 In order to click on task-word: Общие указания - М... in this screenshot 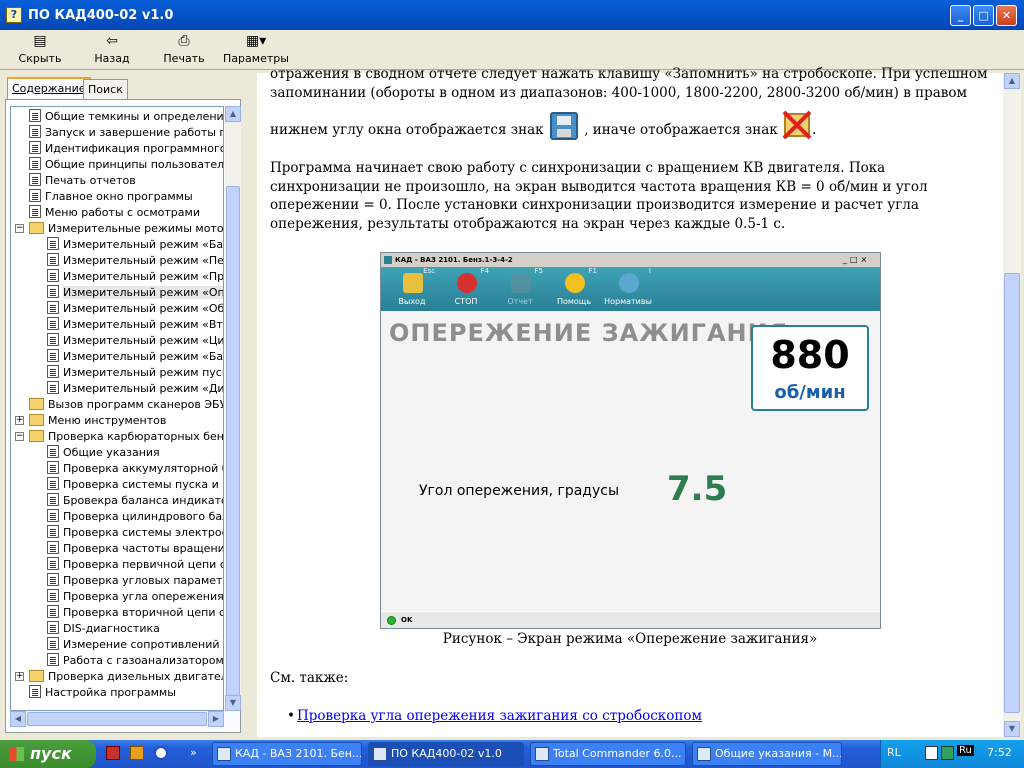, I will do `click(767, 754)`.